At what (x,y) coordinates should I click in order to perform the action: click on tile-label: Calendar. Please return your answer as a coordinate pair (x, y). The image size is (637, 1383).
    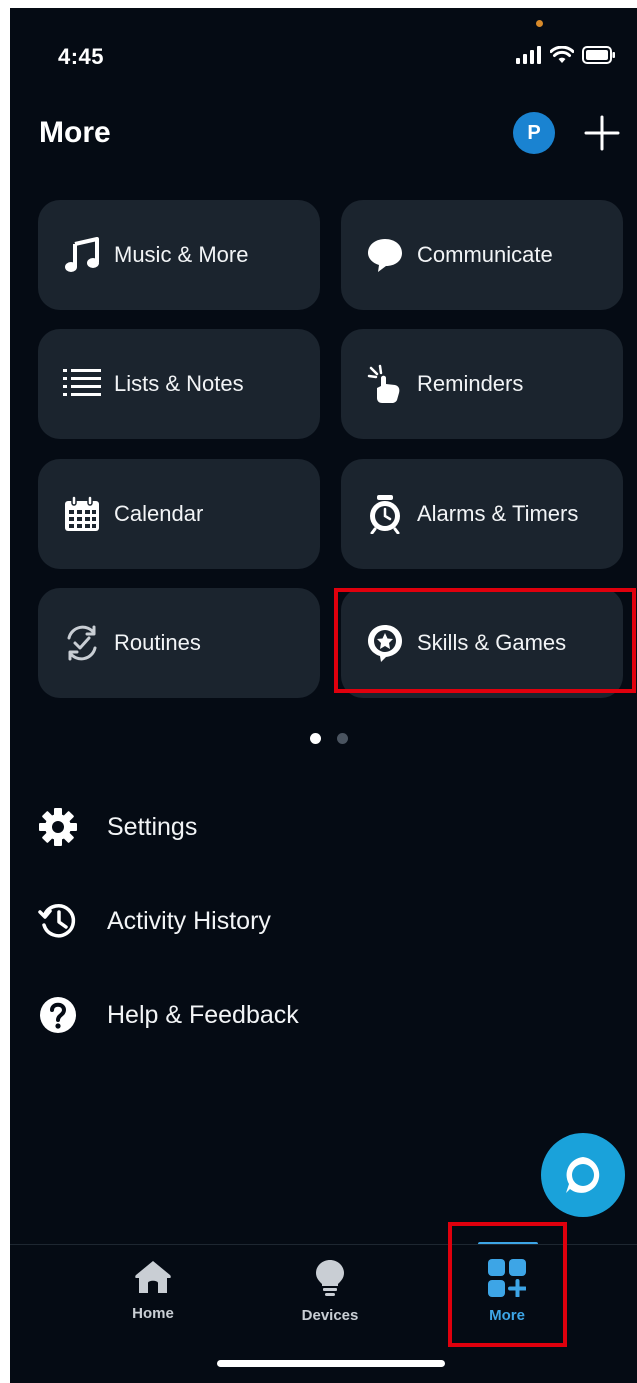
    Looking at the image, I should click on (159, 513).